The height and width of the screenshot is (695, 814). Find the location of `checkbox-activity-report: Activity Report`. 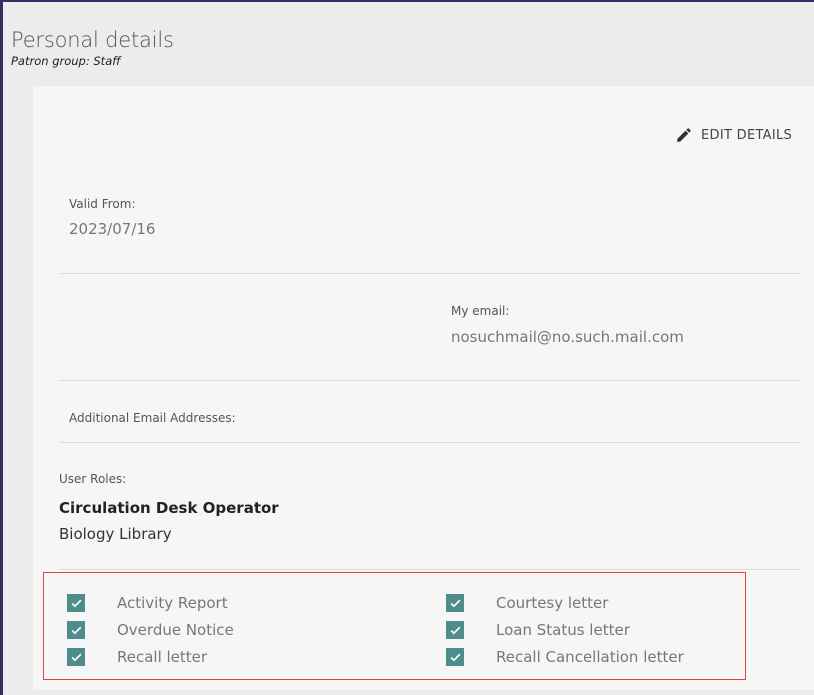

checkbox-activity-report: Activity Report is located at coordinates (147, 603).